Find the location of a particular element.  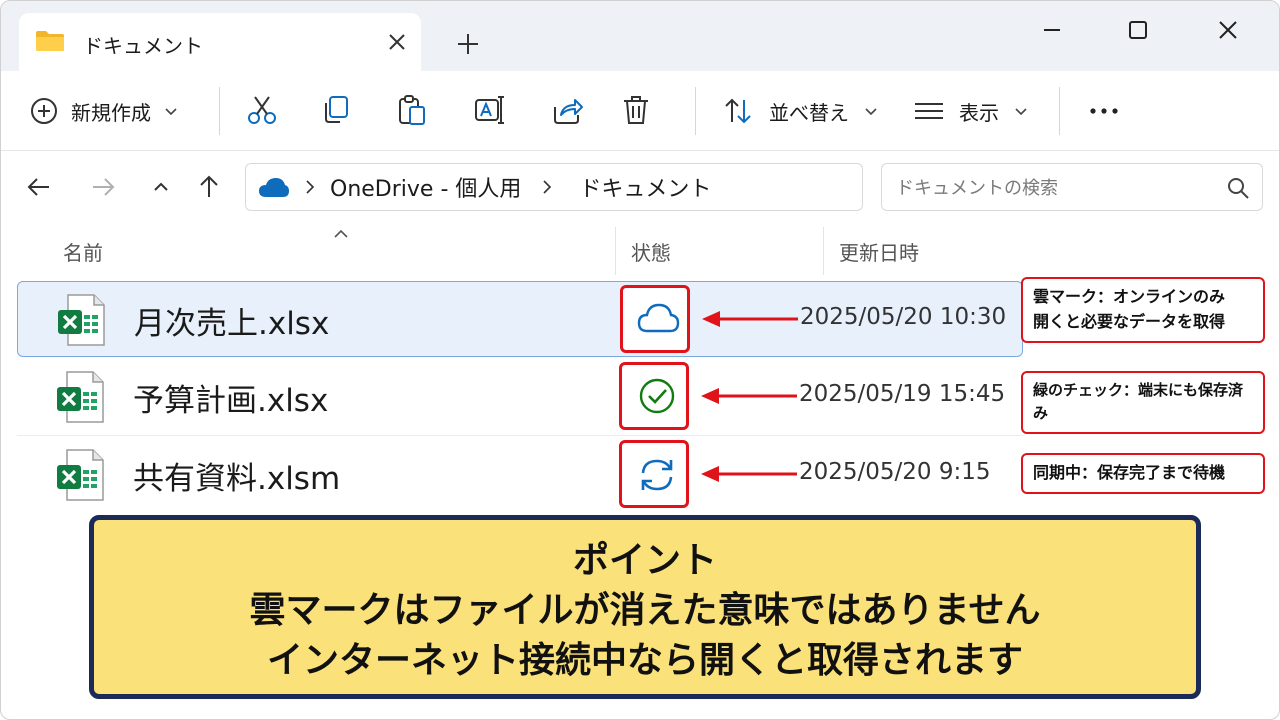

paste-icon is located at coordinates (412, 110).